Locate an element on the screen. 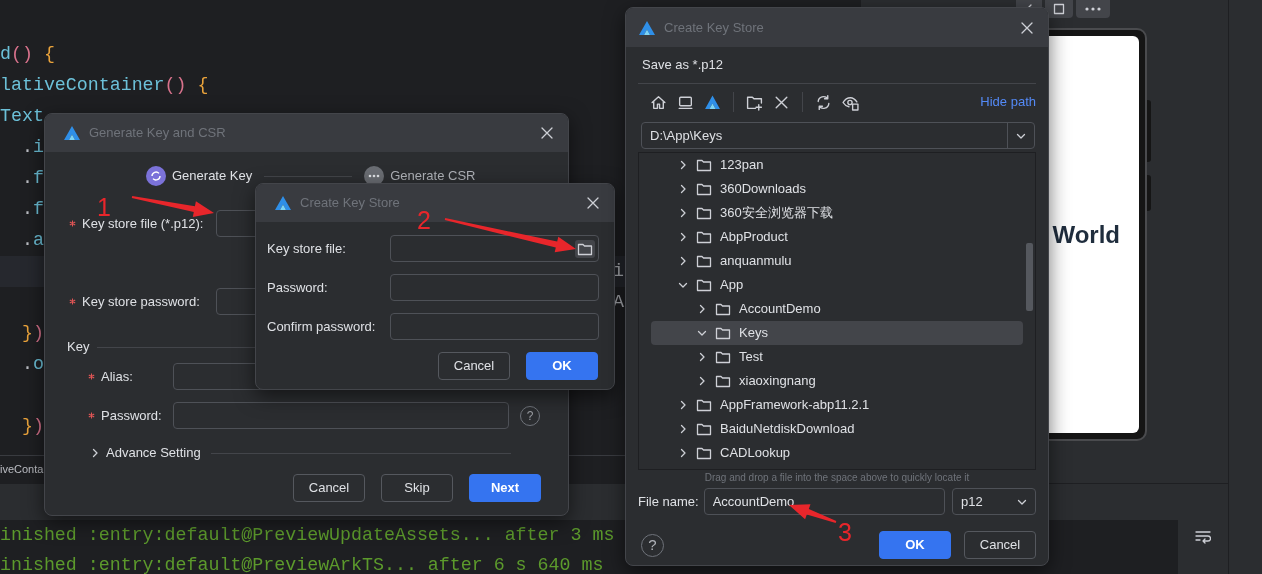 The height and width of the screenshot is (574, 1262). dialog-subtitle: Save as *.p12 is located at coordinates (682, 65).